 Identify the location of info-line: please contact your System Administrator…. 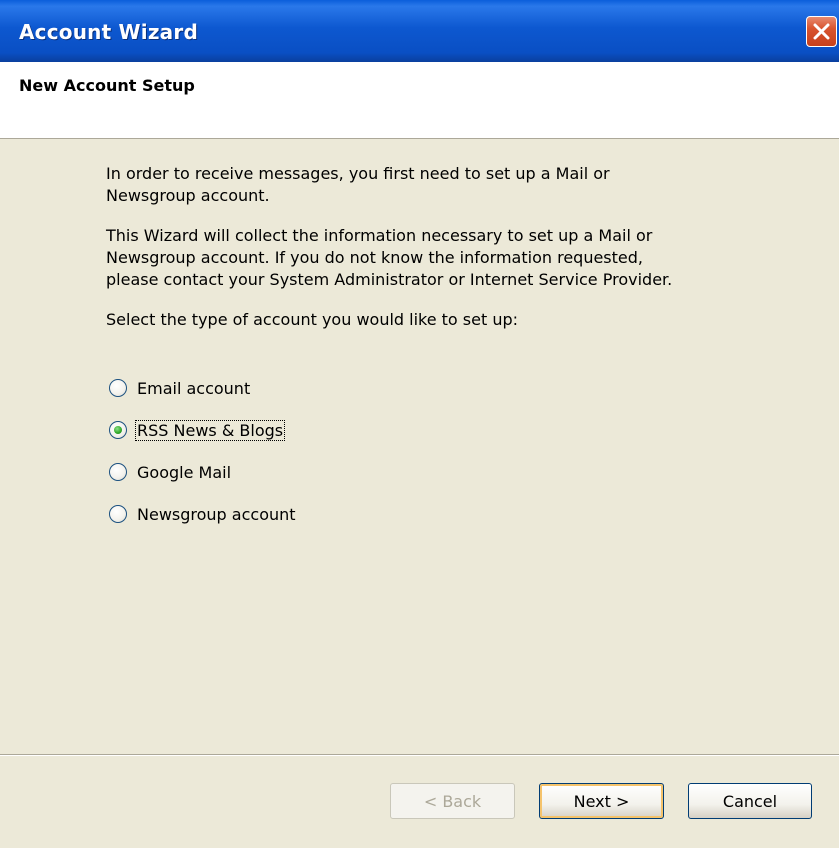
(389, 279).